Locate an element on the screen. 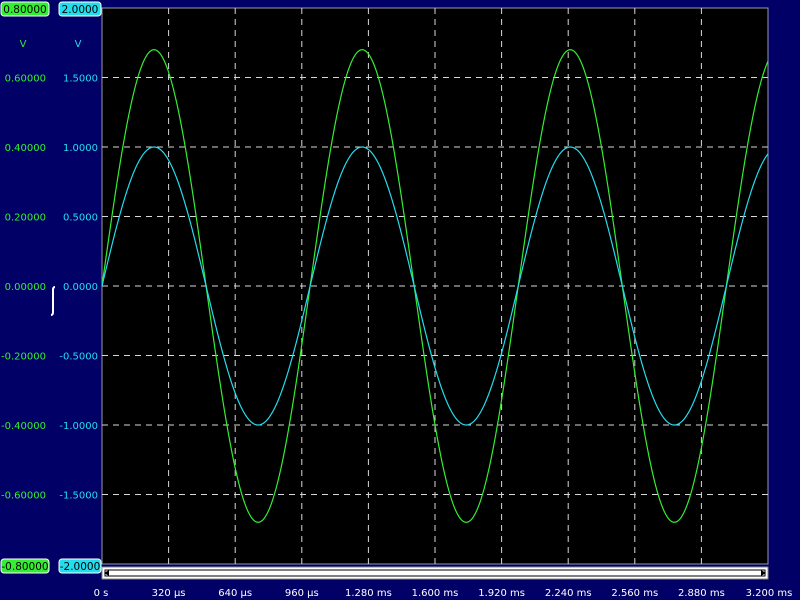 This screenshot has width=800, height=600. y-tick-label: 0.60000 is located at coordinates (25, 79).